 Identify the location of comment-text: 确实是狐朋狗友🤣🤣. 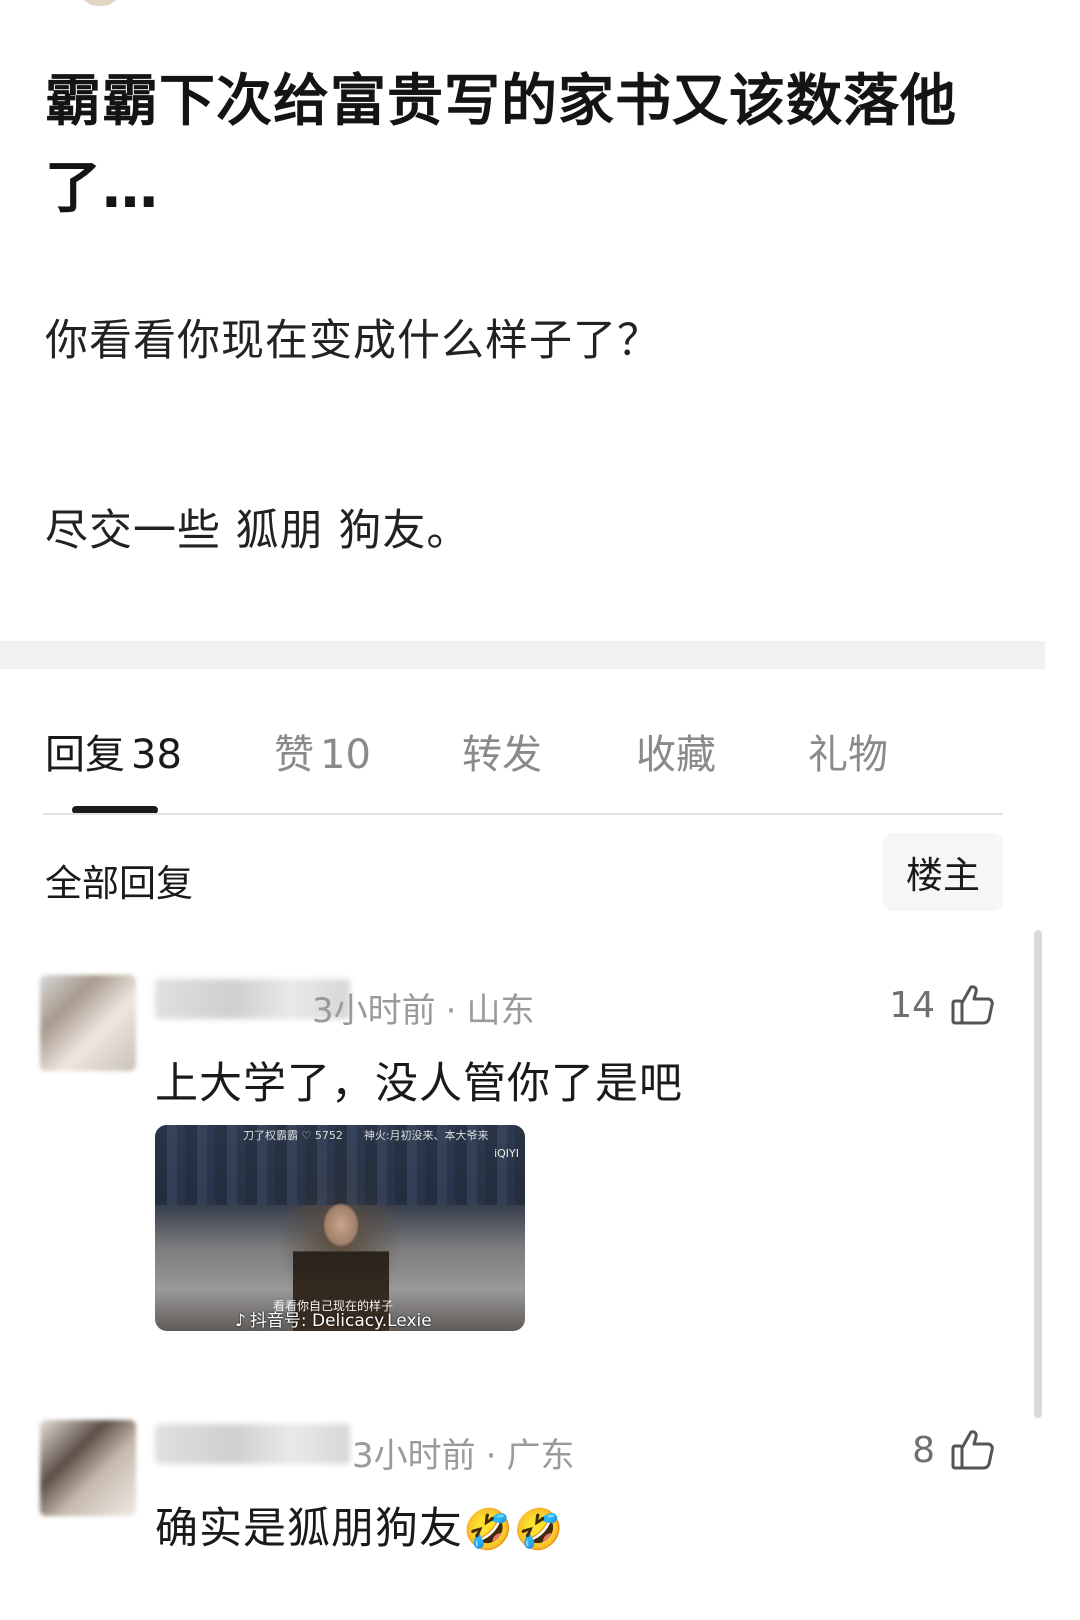
(360, 1525).